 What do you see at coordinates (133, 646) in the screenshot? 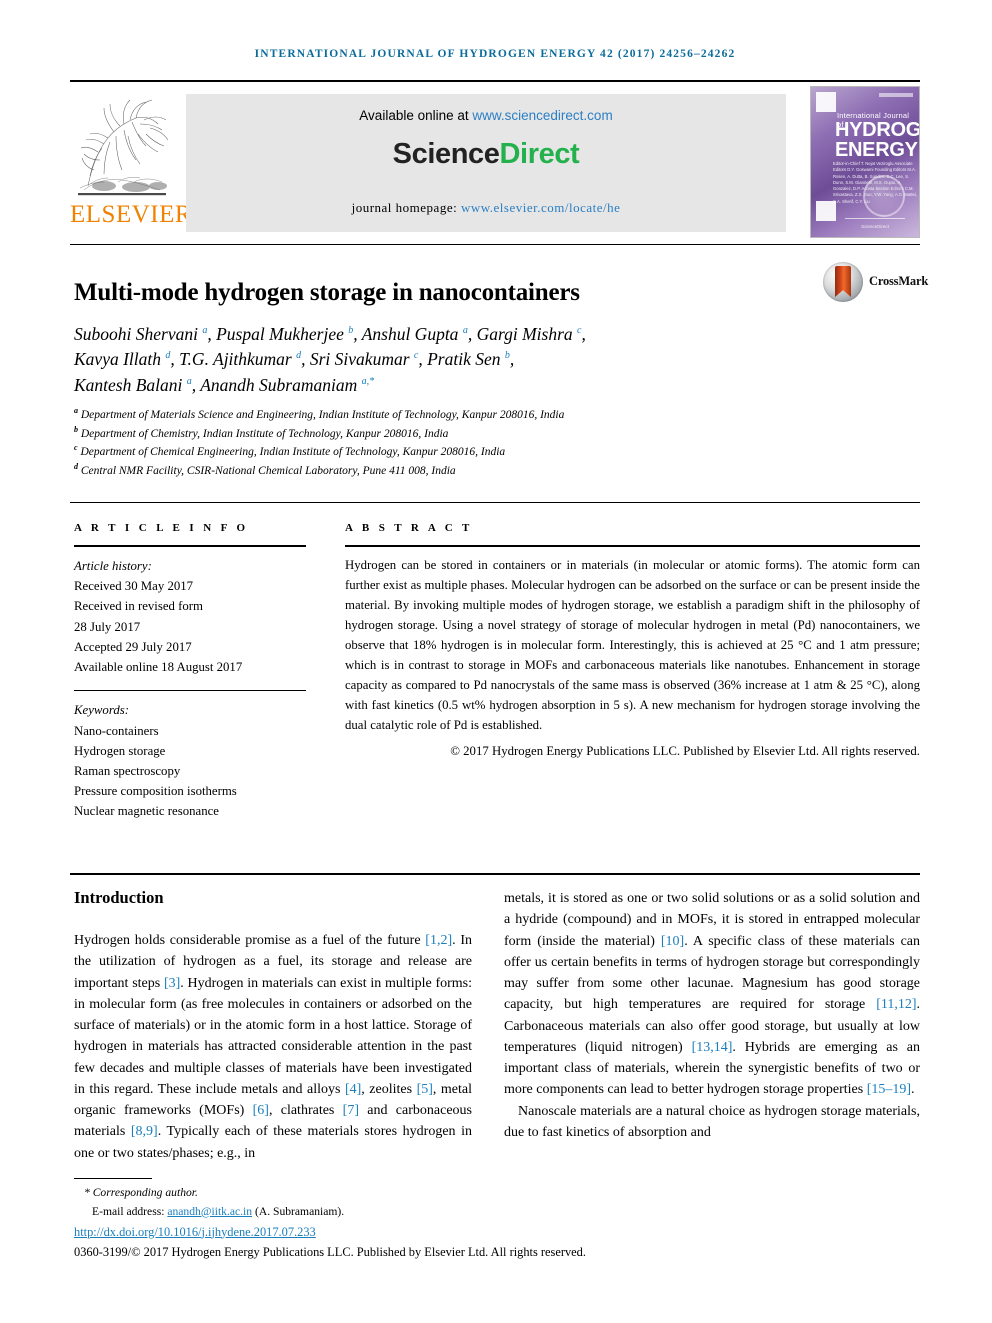
I see `article-history-item: Accepted 29 July 2017` at bounding box center [133, 646].